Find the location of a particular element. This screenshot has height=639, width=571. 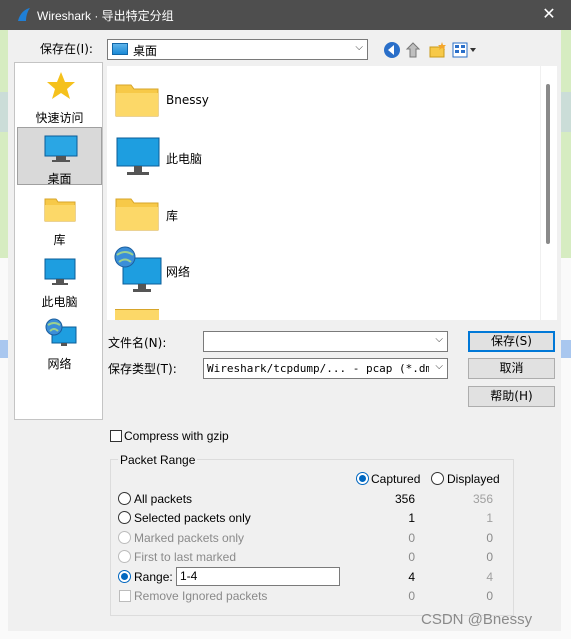

all-packets-label: All packets is located at coordinates (163, 499).